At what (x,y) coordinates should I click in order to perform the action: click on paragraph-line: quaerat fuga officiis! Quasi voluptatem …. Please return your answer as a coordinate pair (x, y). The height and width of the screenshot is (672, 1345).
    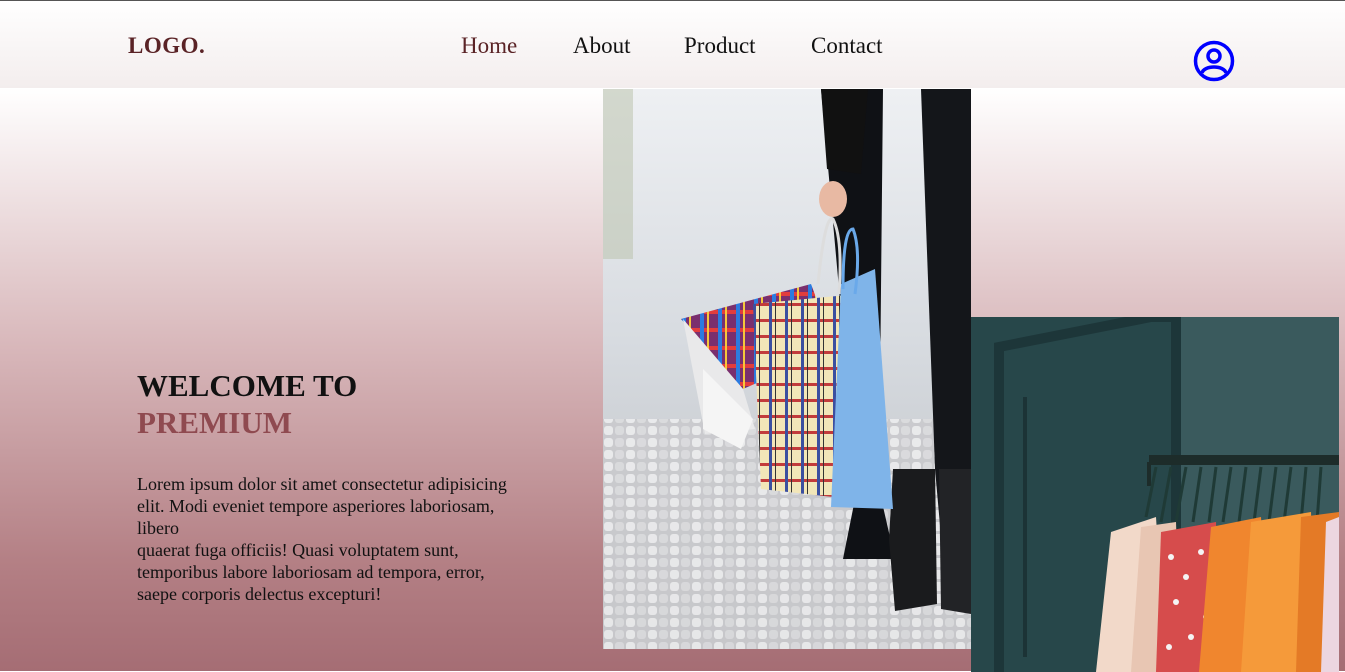
    Looking at the image, I should click on (298, 550).